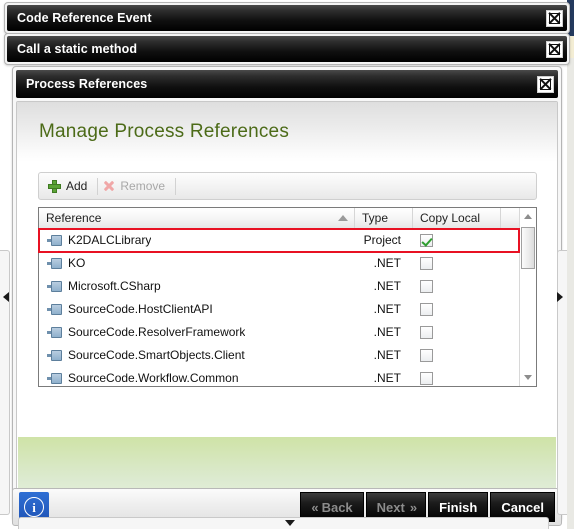  Describe the element at coordinates (314, 507) in the screenshot. I see `chevron-left-double-icon: «` at that location.